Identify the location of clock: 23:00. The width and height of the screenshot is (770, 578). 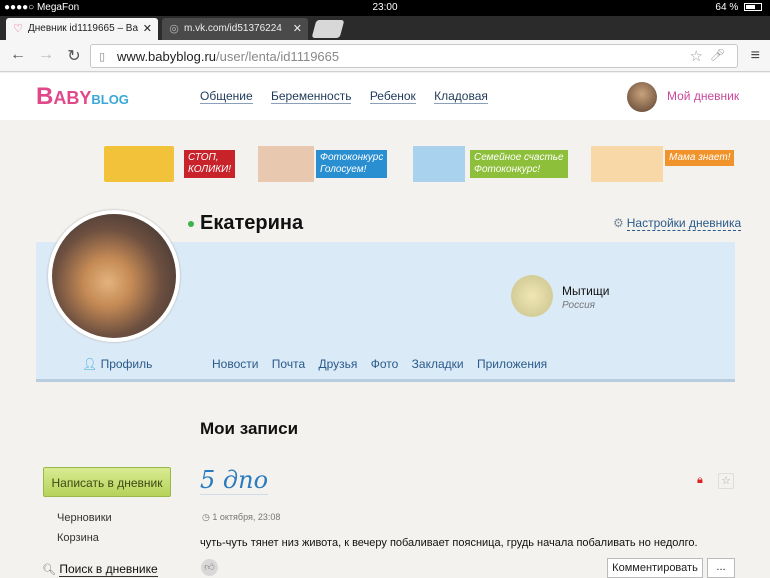
(385, 7).